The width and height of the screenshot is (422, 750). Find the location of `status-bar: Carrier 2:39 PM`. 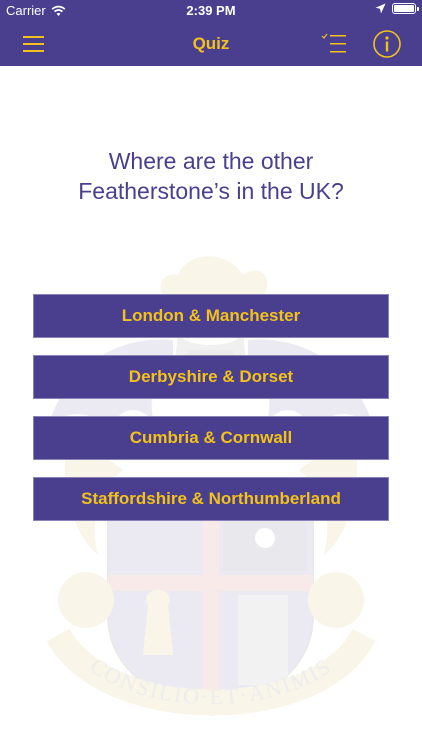

status-bar: Carrier 2:39 PM is located at coordinates (211, 11).